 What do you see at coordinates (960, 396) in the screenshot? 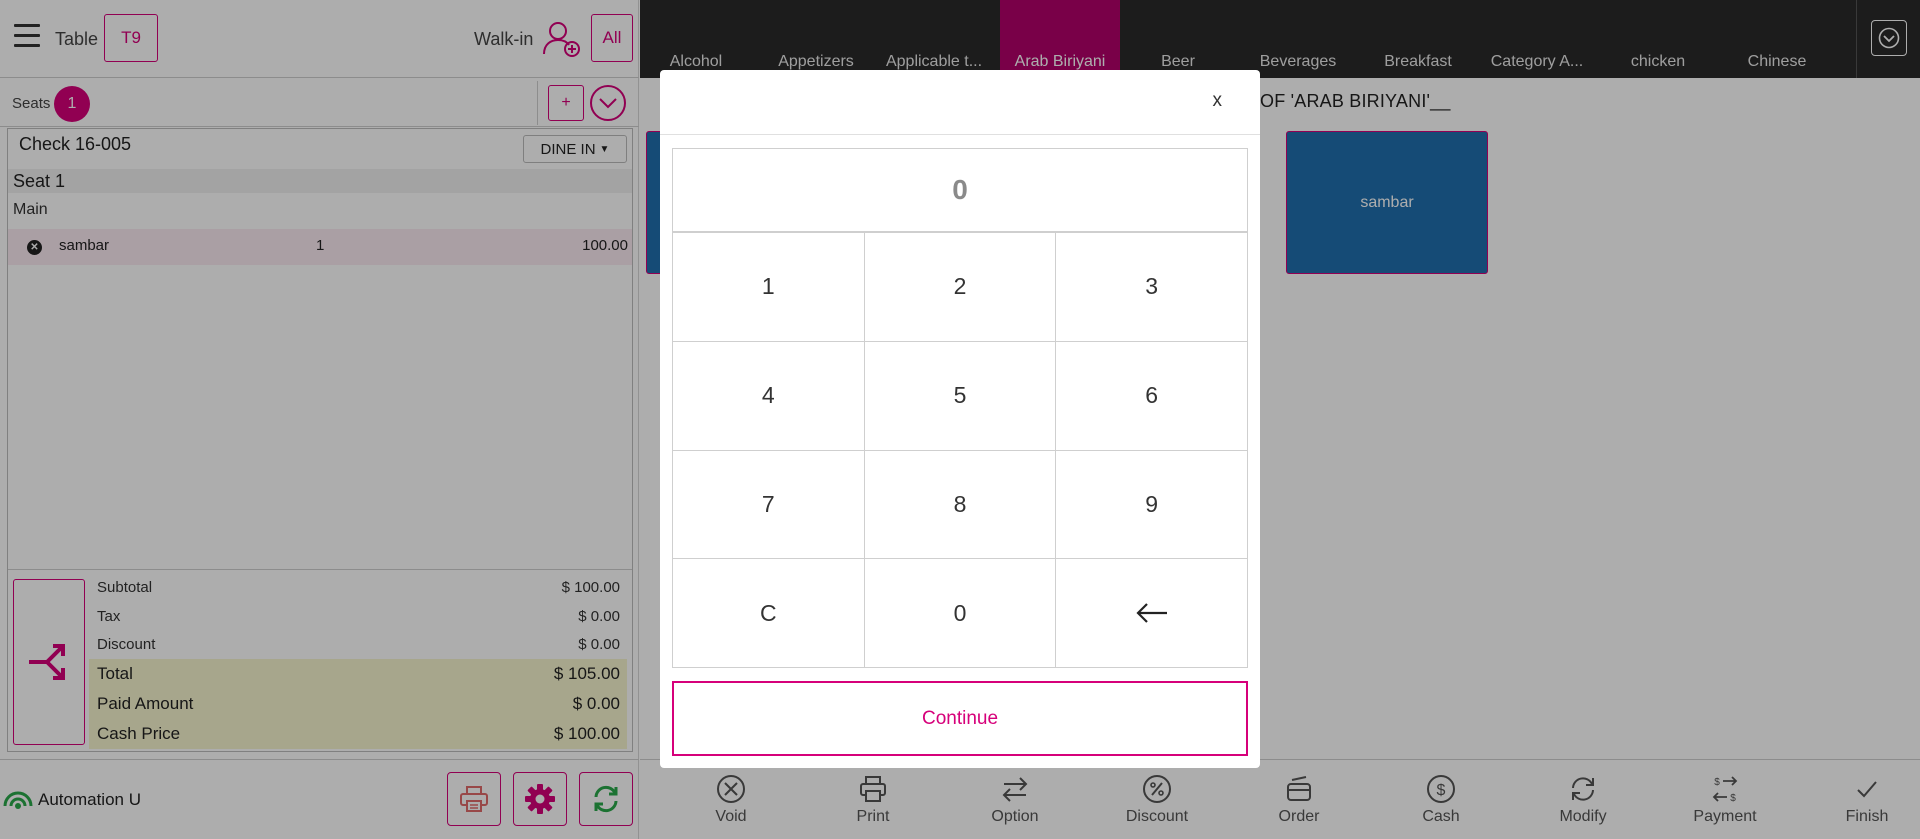
I see `key-5: 5` at bounding box center [960, 396].